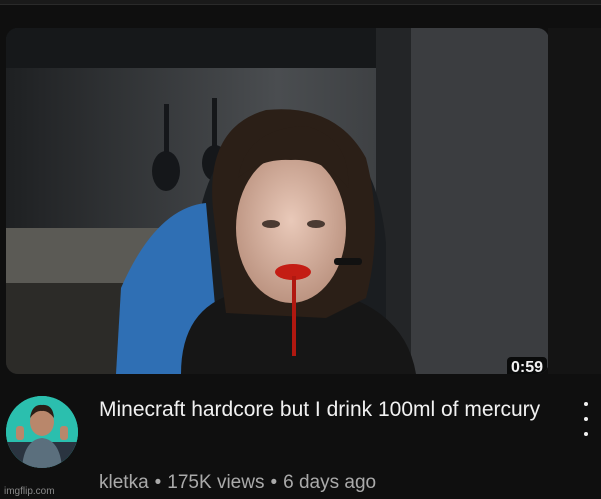 The height and width of the screenshot is (499, 601). I want to click on channel-avatar, so click(42, 432).